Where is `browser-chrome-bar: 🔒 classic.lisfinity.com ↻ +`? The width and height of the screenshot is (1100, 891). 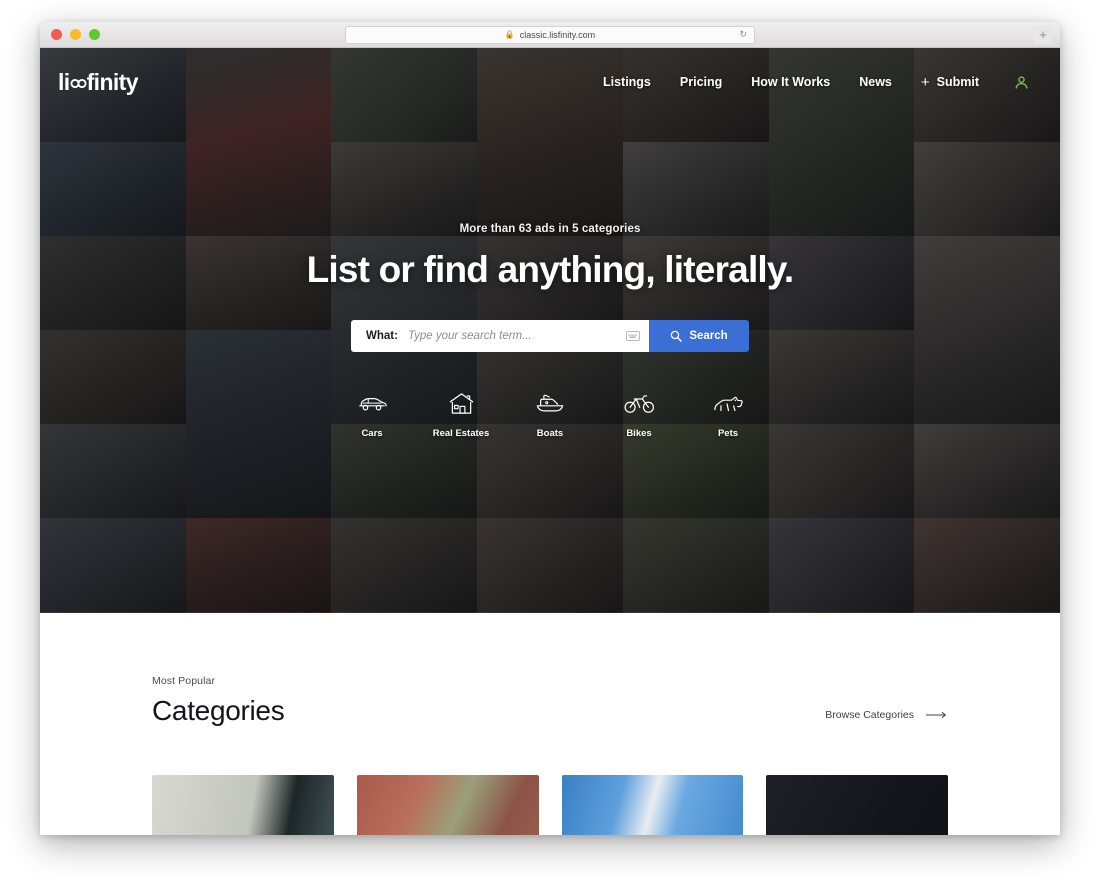 browser-chrome-bar: 🔒 classic.lisfinity.com ↻ + is located at coordinates (550, 35).